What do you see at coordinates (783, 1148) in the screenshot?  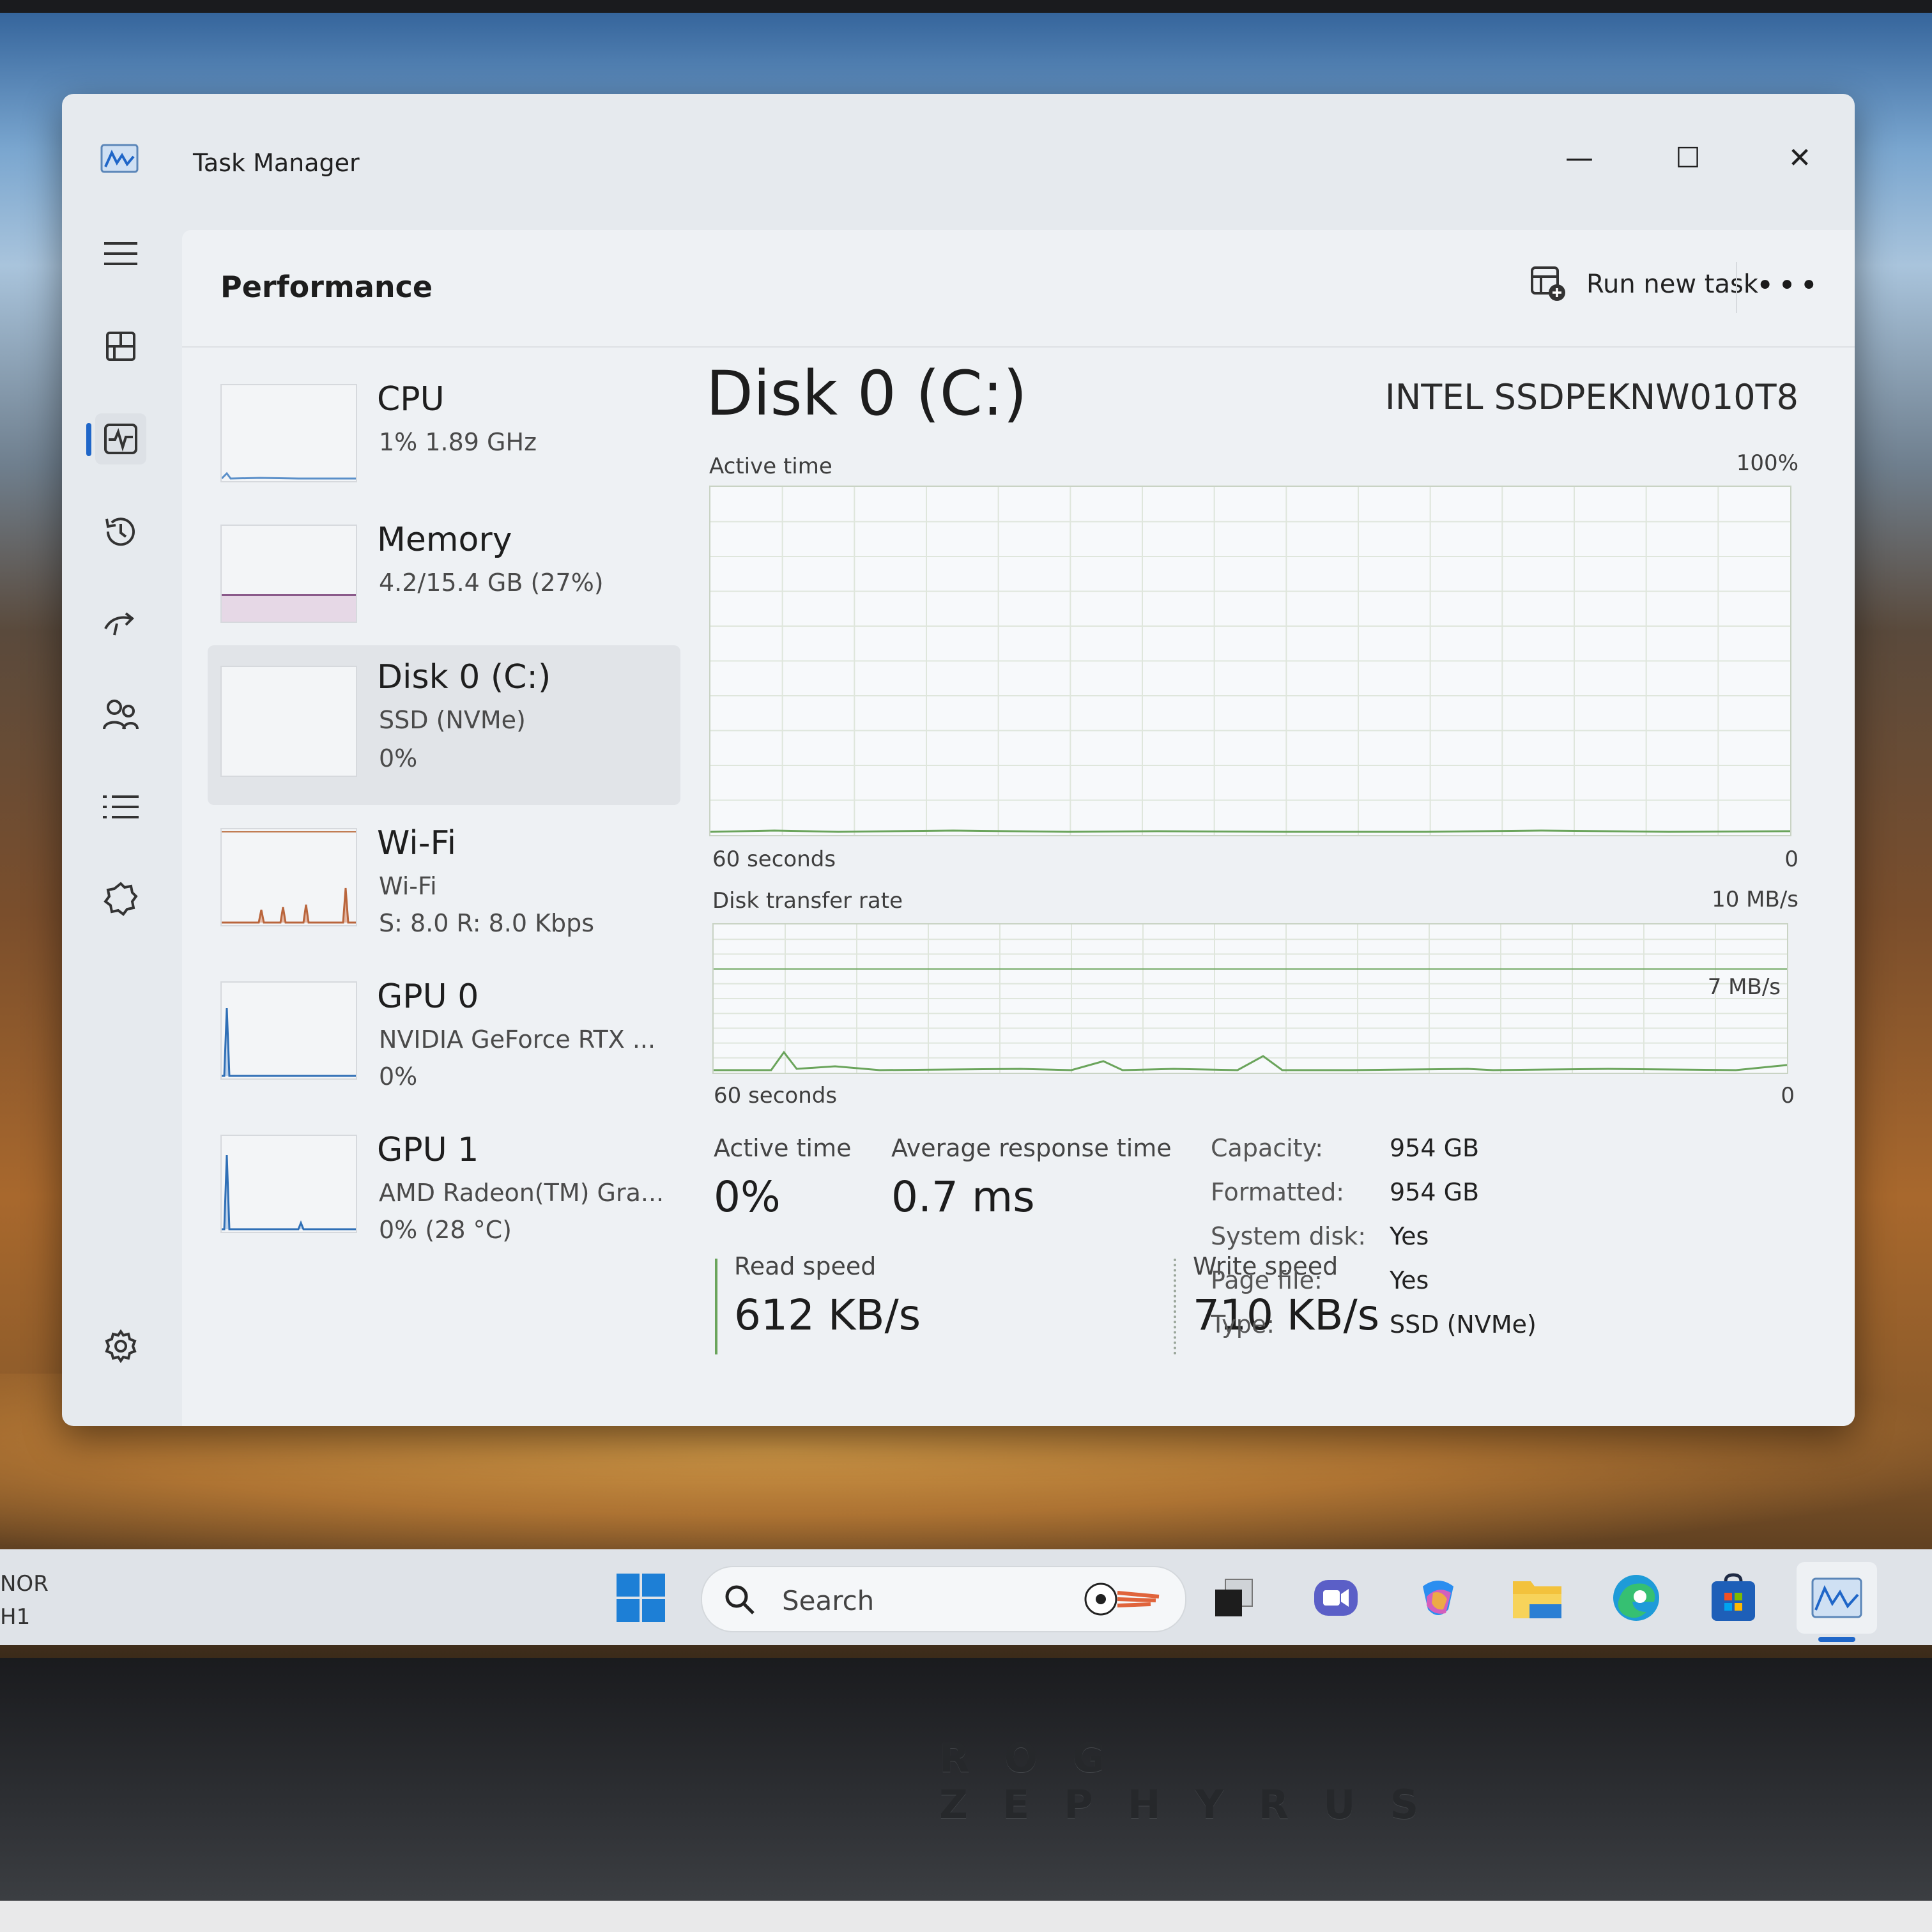 I see `active-time-stat-label: Active time` at bounding box center [783, 1148].